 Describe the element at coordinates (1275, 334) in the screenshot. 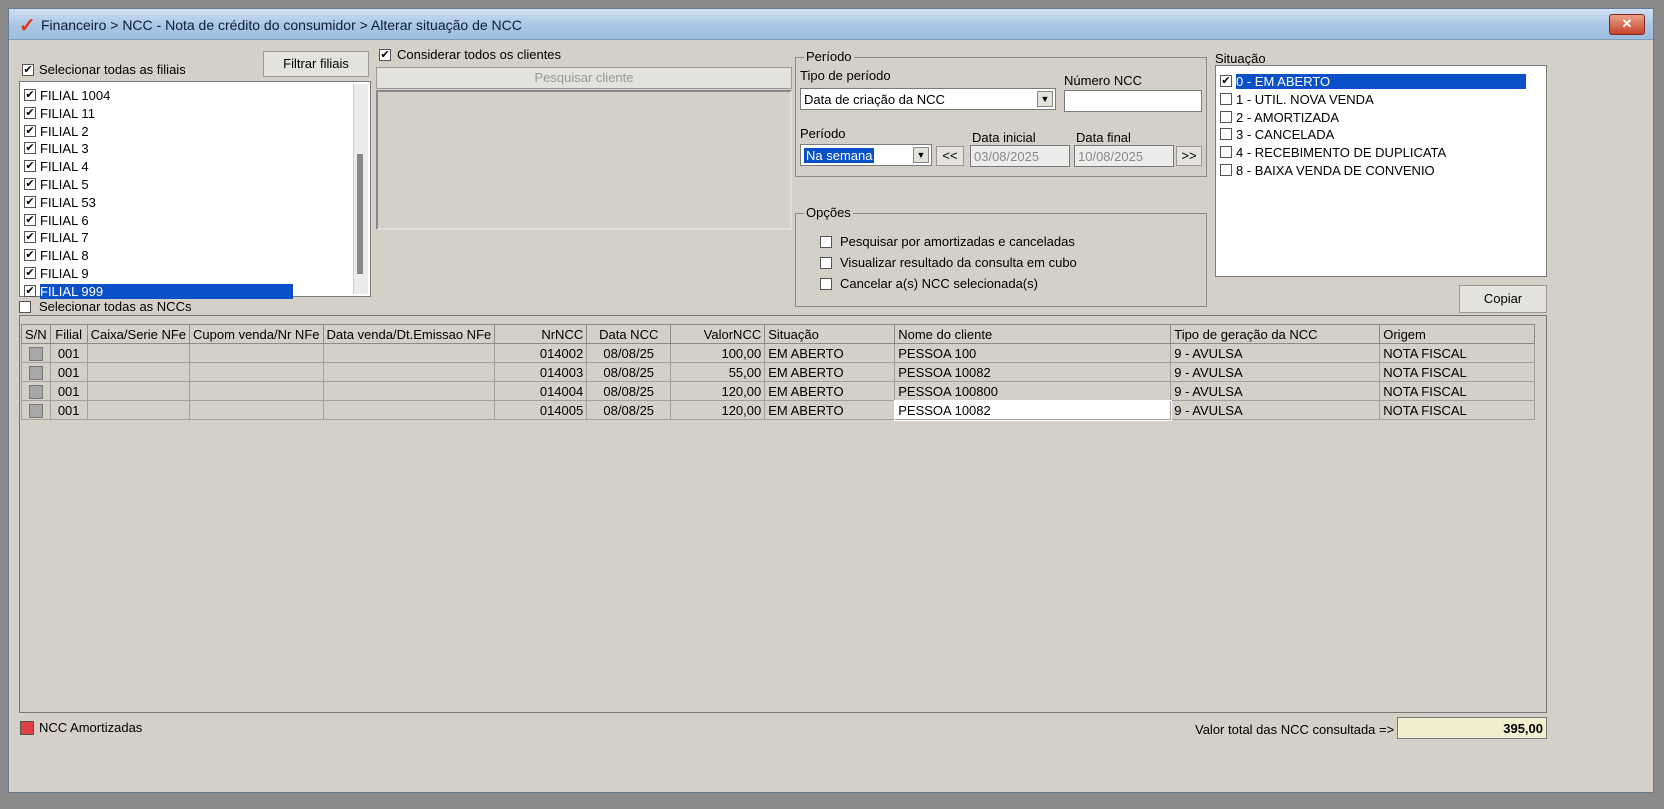

I see `column-header: Tipo de geração da NCC` at that location.